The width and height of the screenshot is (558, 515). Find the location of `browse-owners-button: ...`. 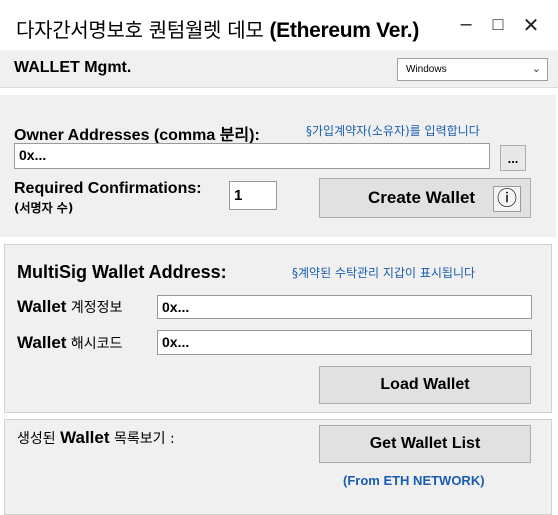

browse-owners-button: ... is located at coordinates (513, 158).